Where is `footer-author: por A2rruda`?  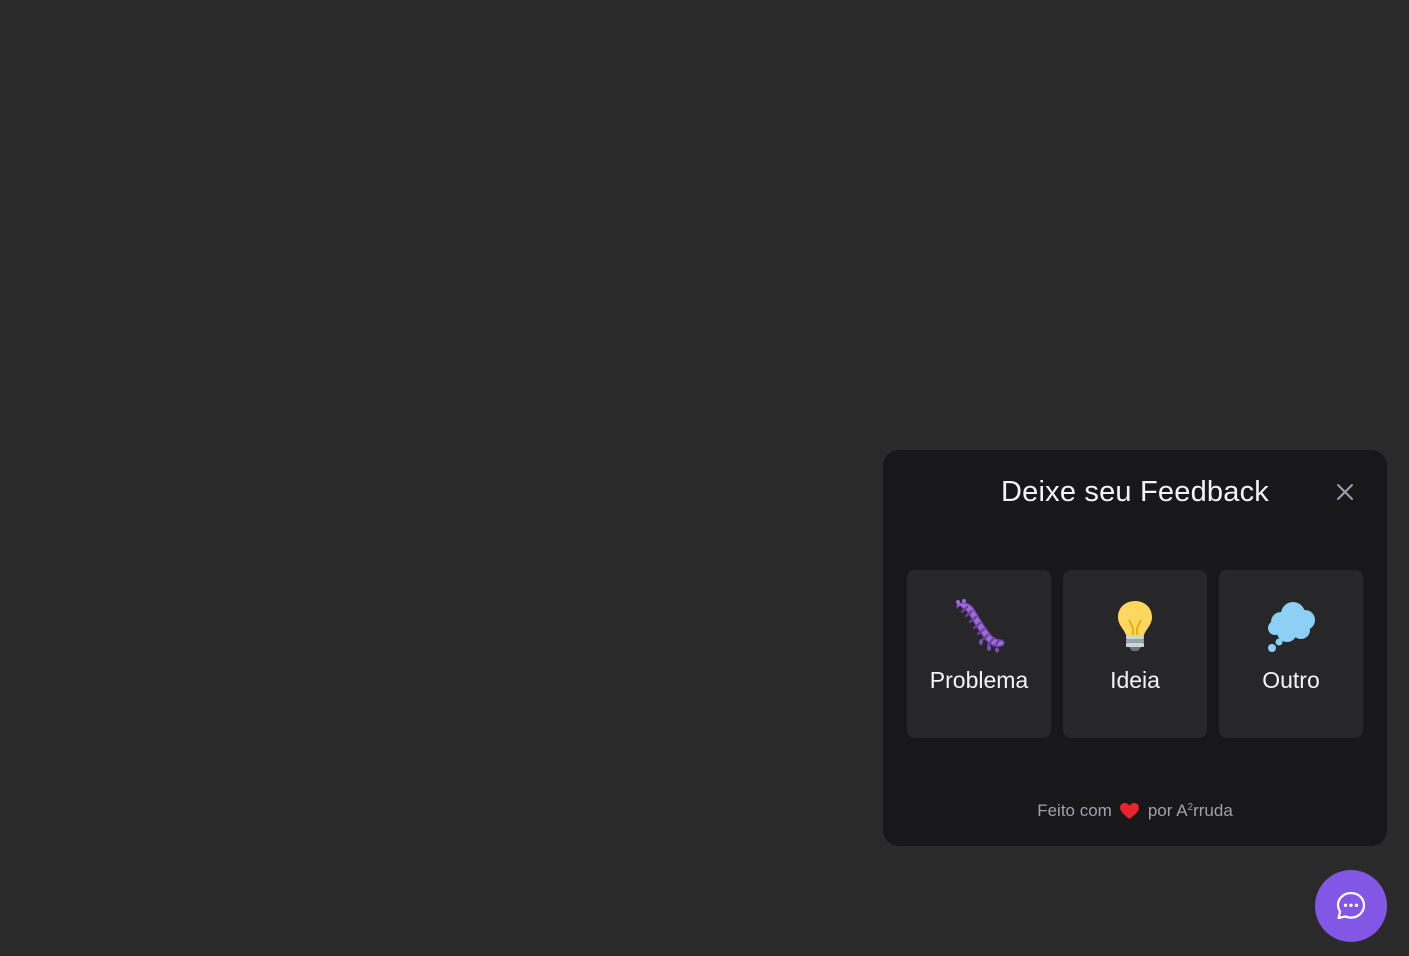
footer-author: por A2rruda is located at coordinates (1190, 811).